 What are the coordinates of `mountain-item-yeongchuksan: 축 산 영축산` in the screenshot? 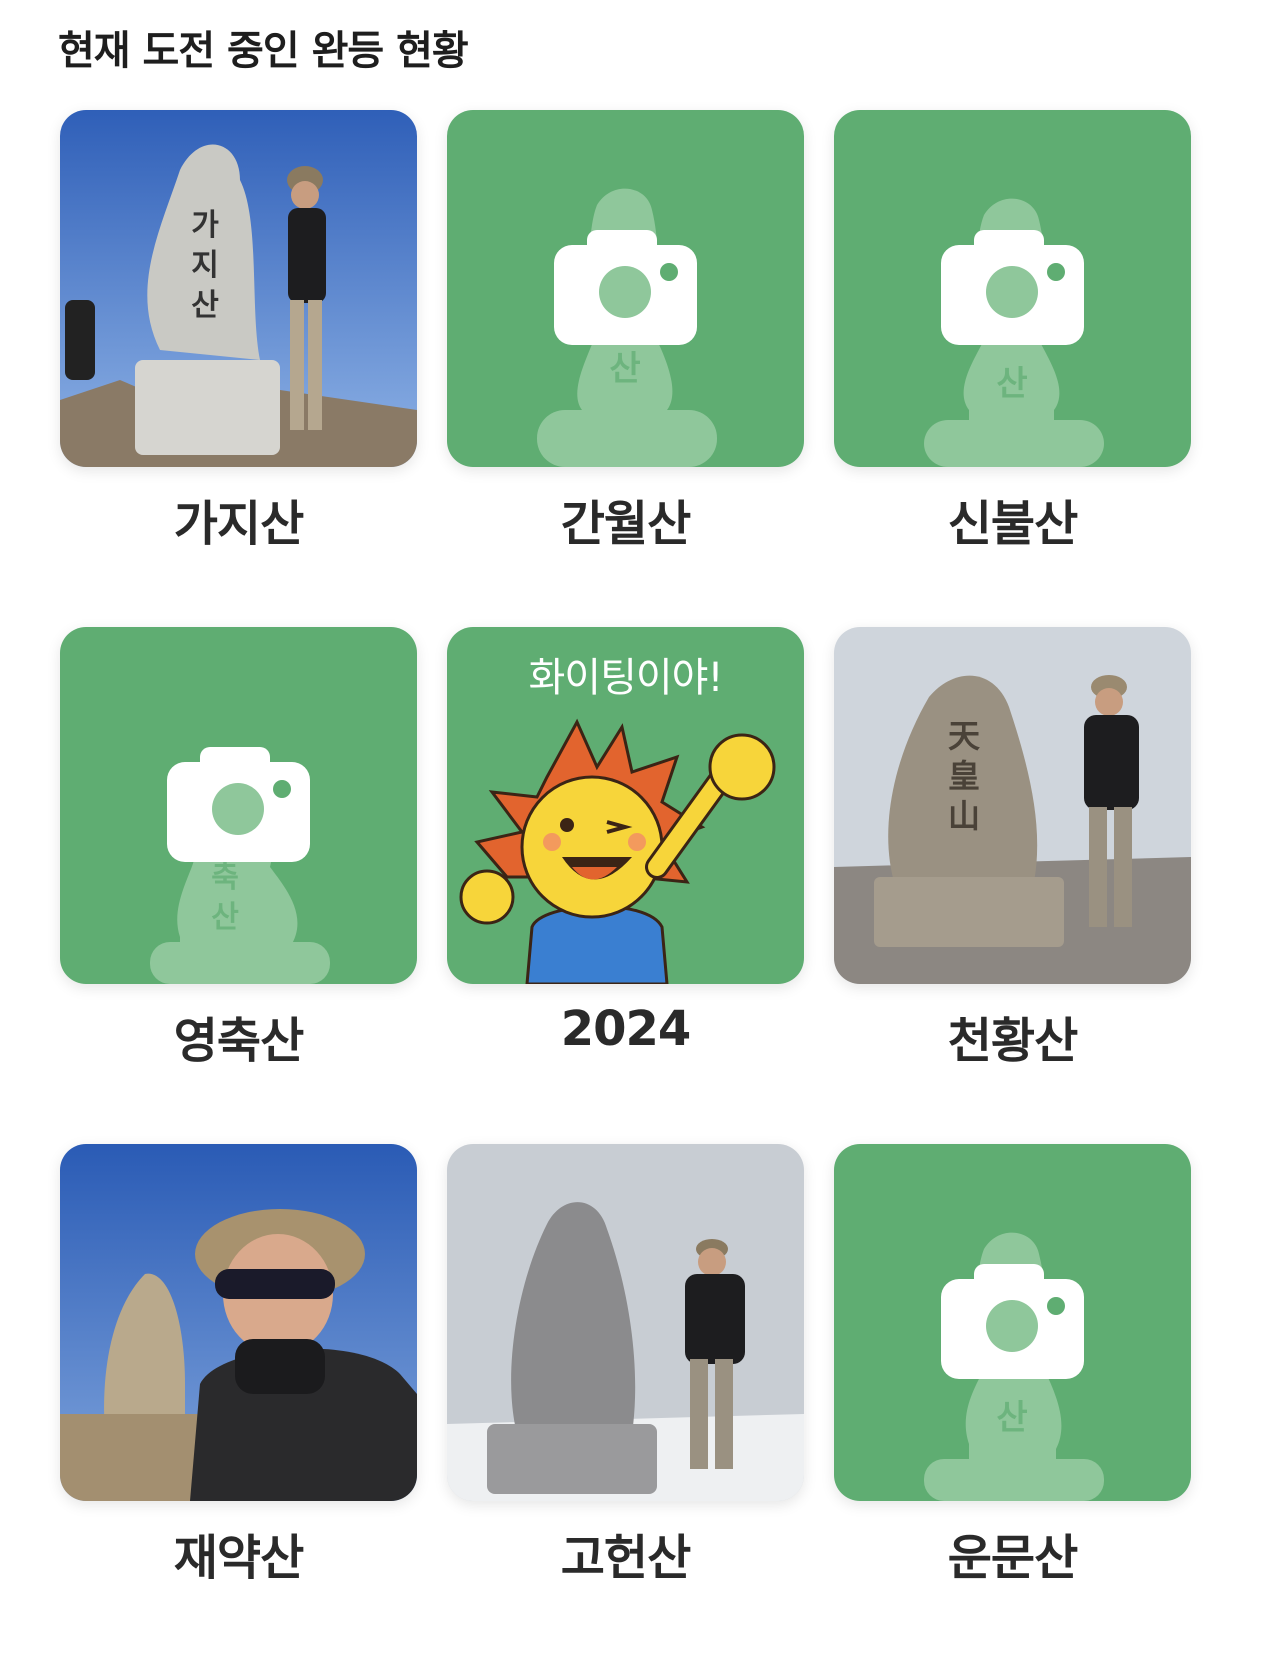 It's located at (238, 885).